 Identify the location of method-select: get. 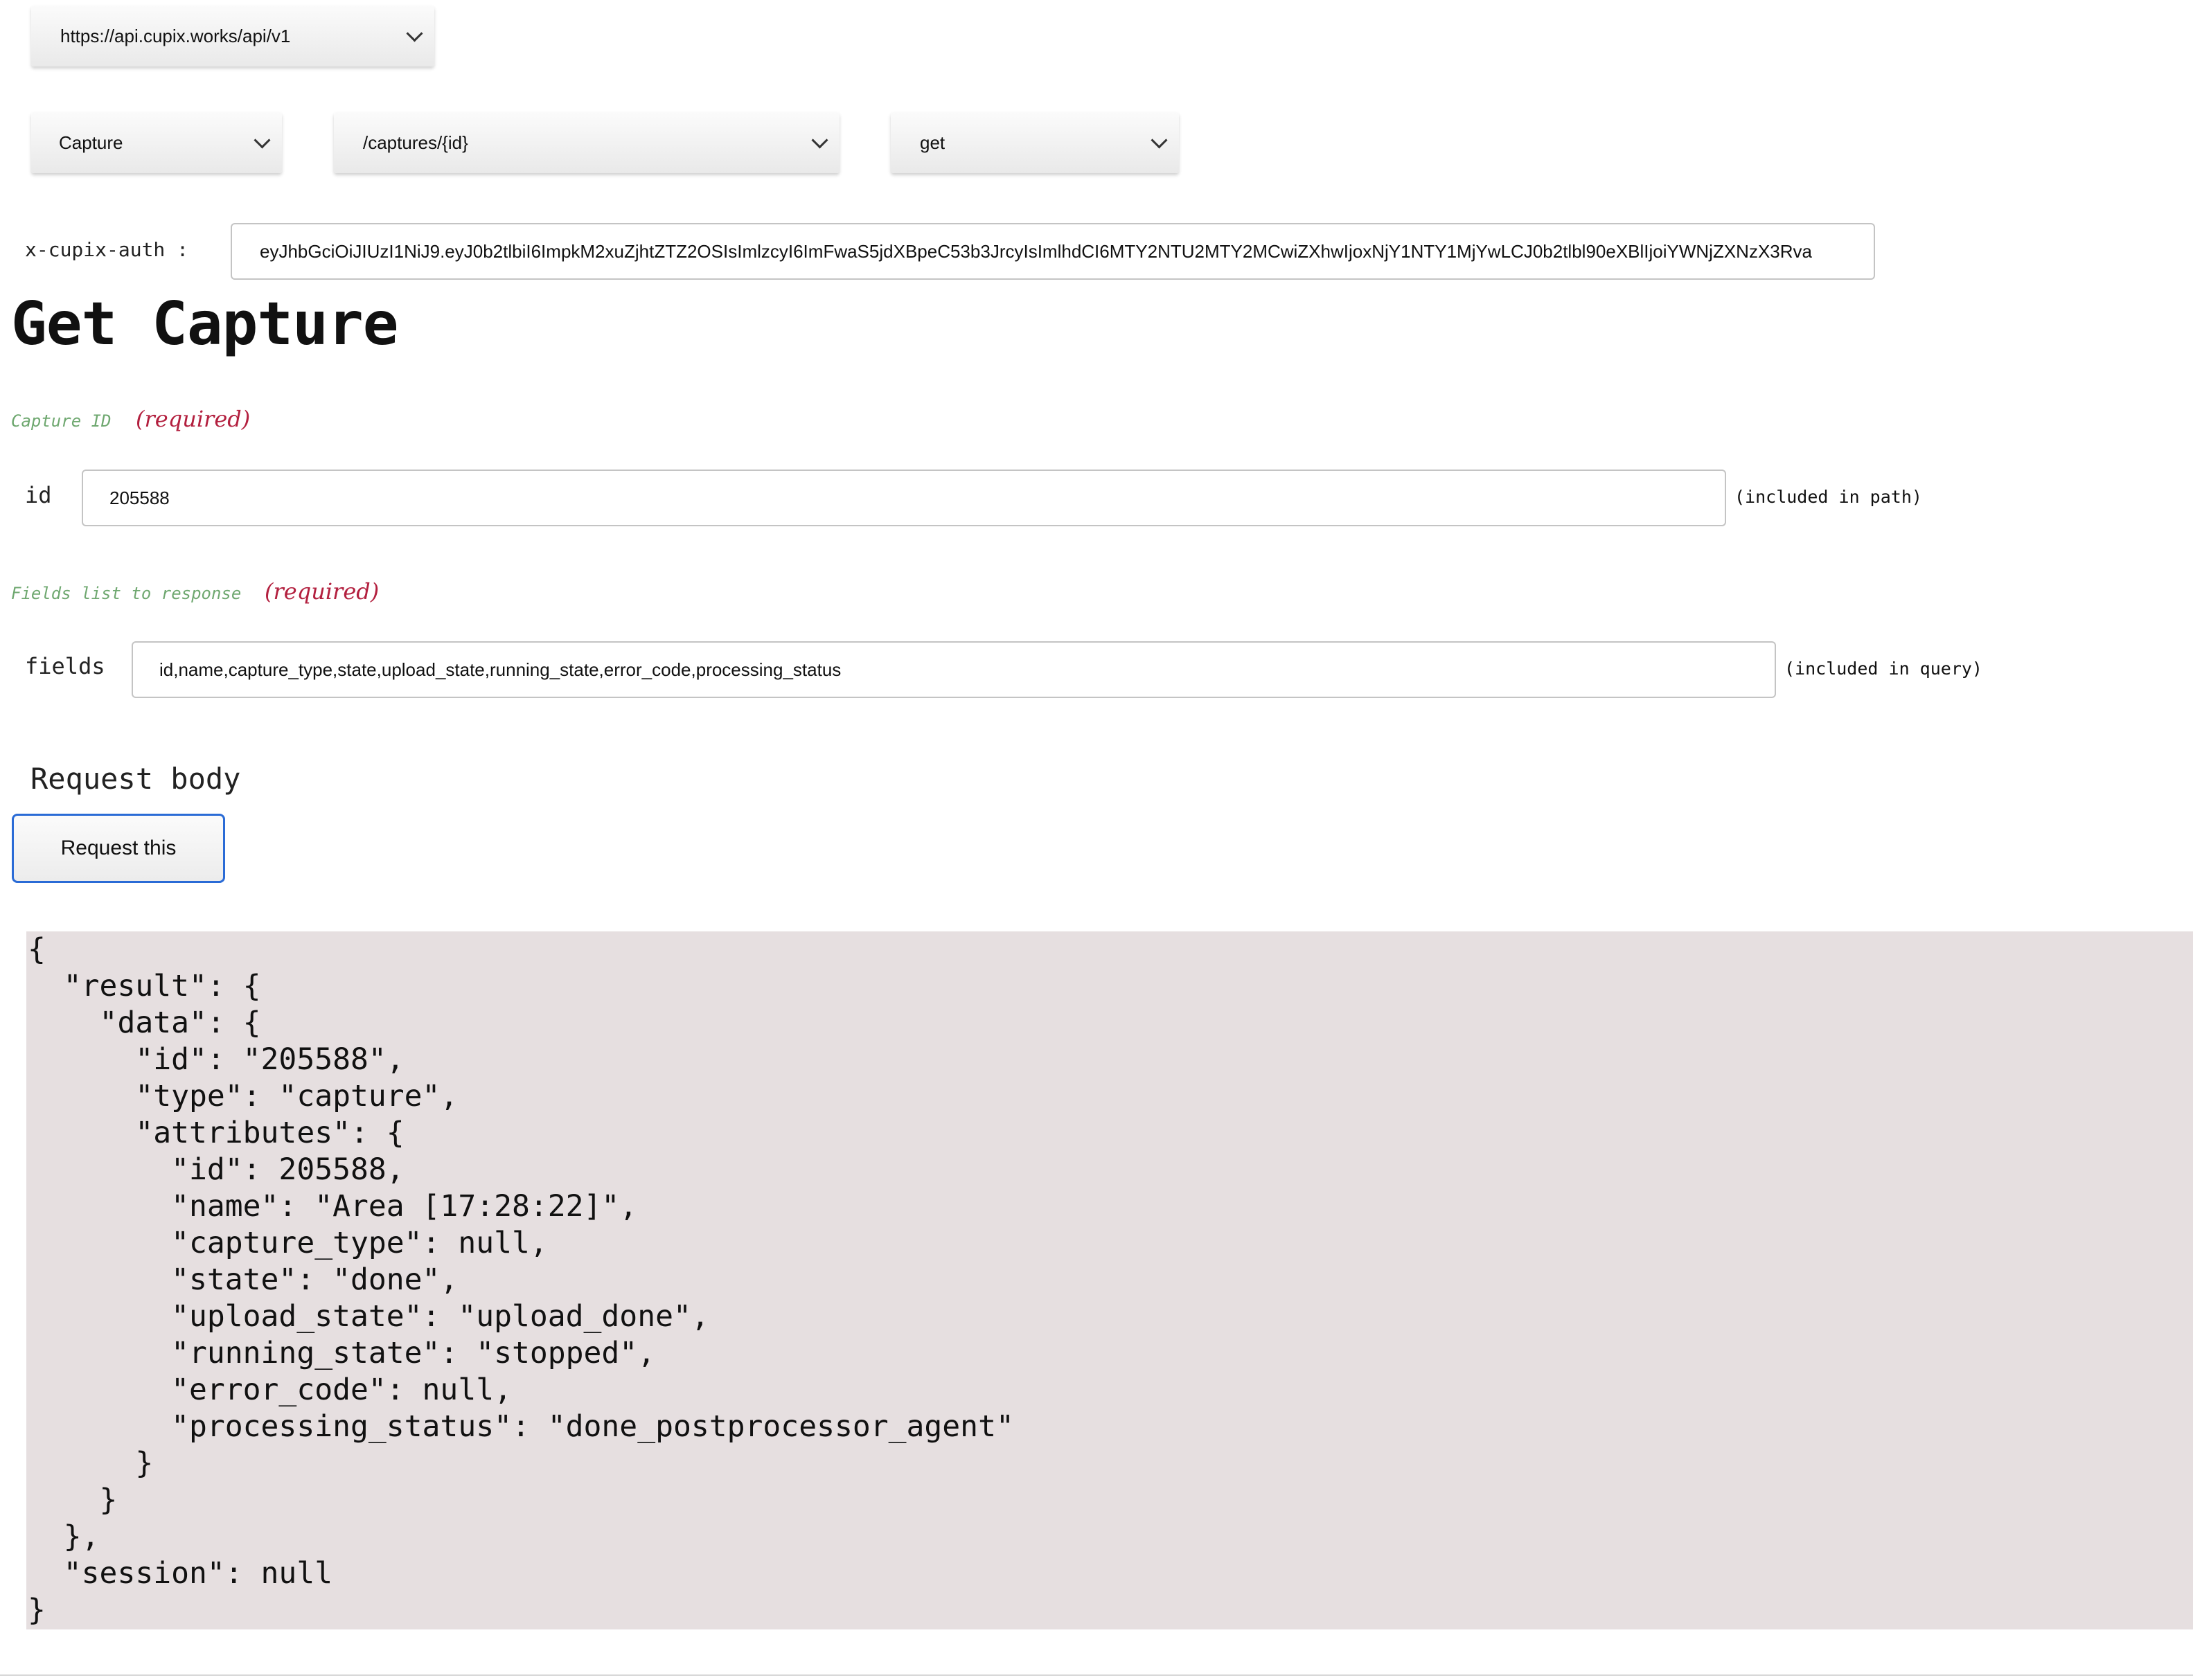
(1035, 142).